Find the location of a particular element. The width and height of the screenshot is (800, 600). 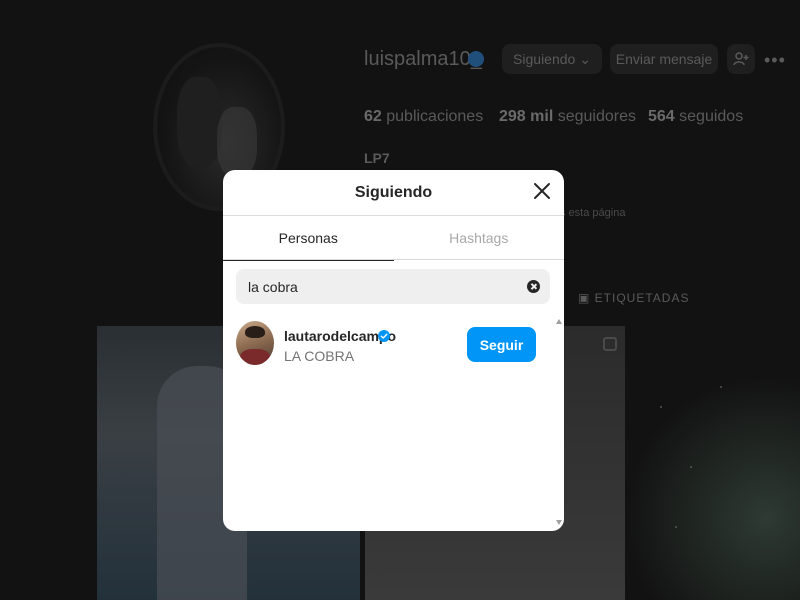

stat-following: 564 seguidos is located at coordinates (696, 116).